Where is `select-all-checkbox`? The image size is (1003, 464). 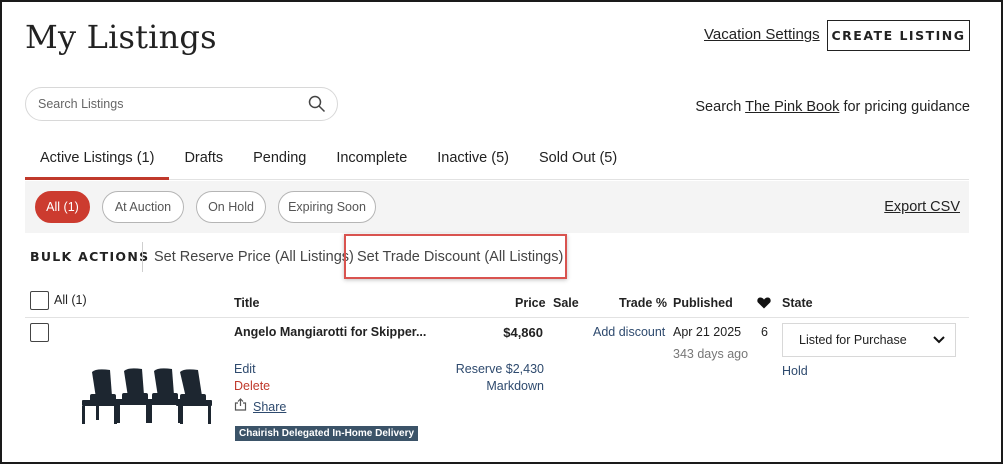
select-all-checkbox is located at coordinates (39, 300).